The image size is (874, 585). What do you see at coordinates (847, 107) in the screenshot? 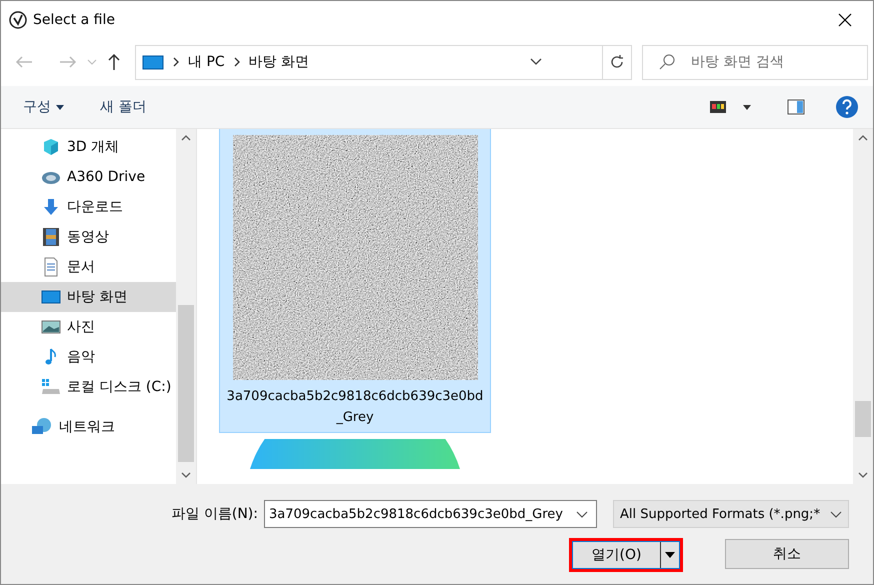
I see `help-icon` at bounding box center [847, 107].